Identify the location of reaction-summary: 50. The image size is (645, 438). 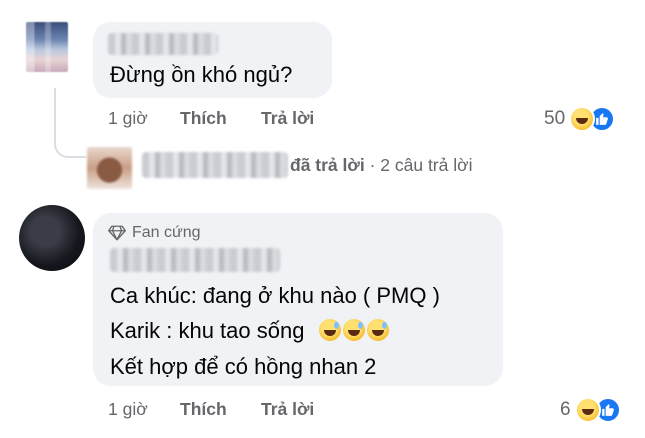
(580, 119).